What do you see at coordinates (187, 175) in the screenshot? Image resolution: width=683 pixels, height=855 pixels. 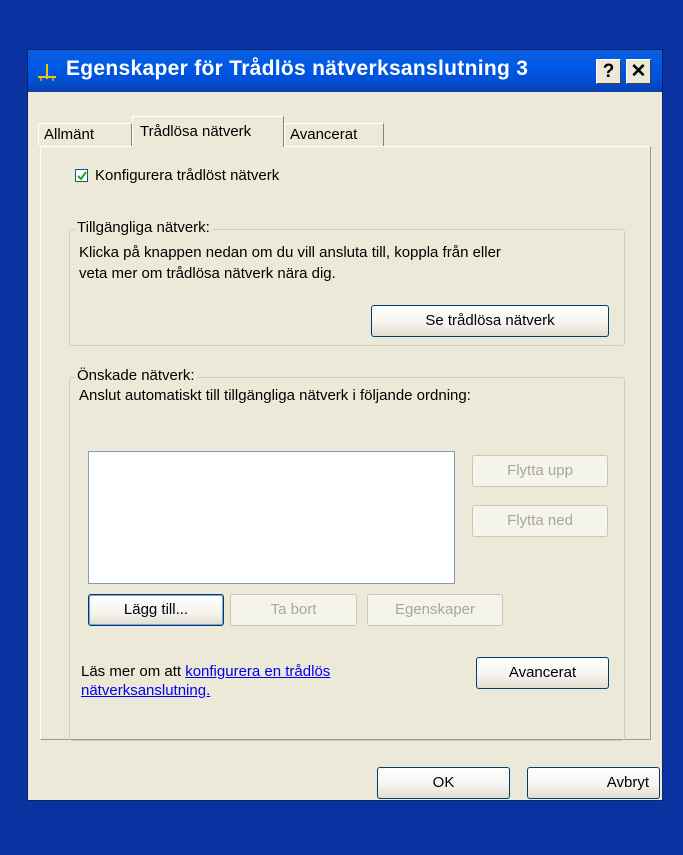 I see `configure-wireless-label: Konfigurera trådlöst nätverk` at bounding box center [187, 175].